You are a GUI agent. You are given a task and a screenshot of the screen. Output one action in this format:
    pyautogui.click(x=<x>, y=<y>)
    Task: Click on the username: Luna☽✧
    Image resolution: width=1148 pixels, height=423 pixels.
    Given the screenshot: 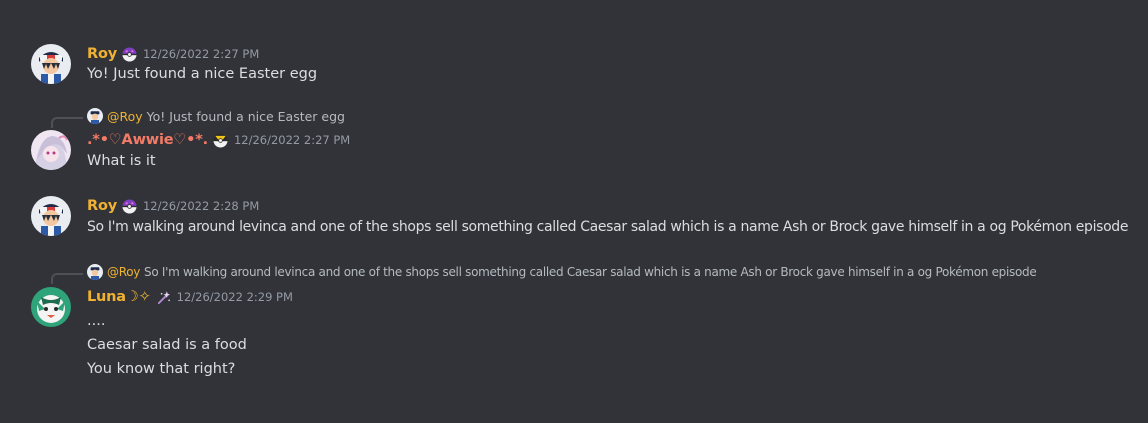 What is the action you would take?
    pyautogui.click(x=119, y=297)
    